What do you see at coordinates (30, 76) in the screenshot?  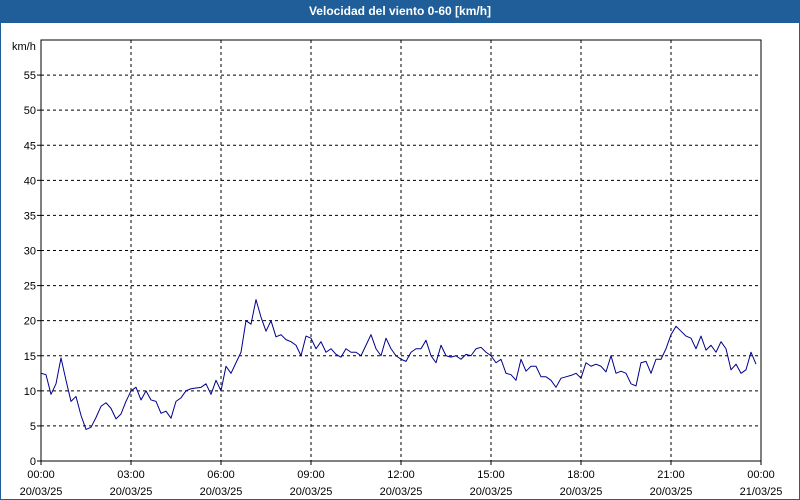 I see `y-tick-label: 55` at bounding box center [30, 76].